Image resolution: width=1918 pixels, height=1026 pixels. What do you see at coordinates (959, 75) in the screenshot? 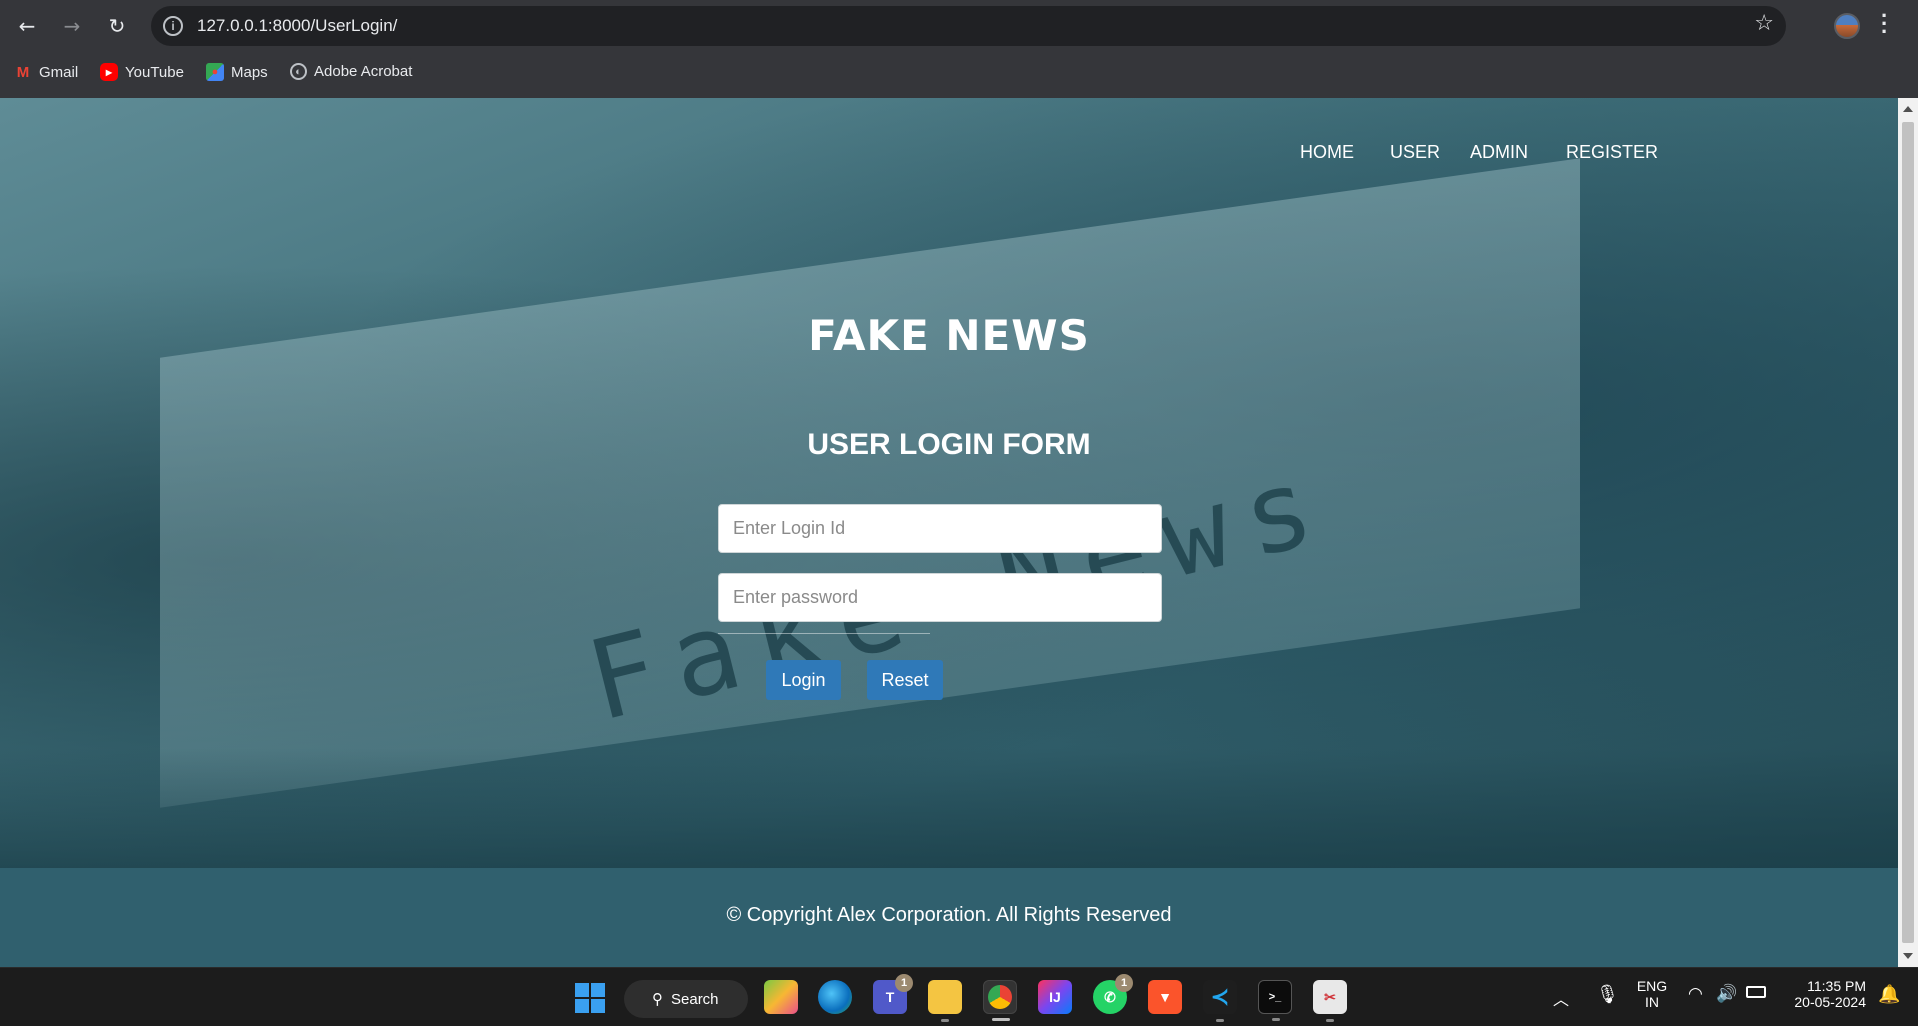
I see `bookmarks-bar: M Gmail ▶ YouTube ● Maps ◐ Adobe Acrobat` at bounding box center [959, 75].